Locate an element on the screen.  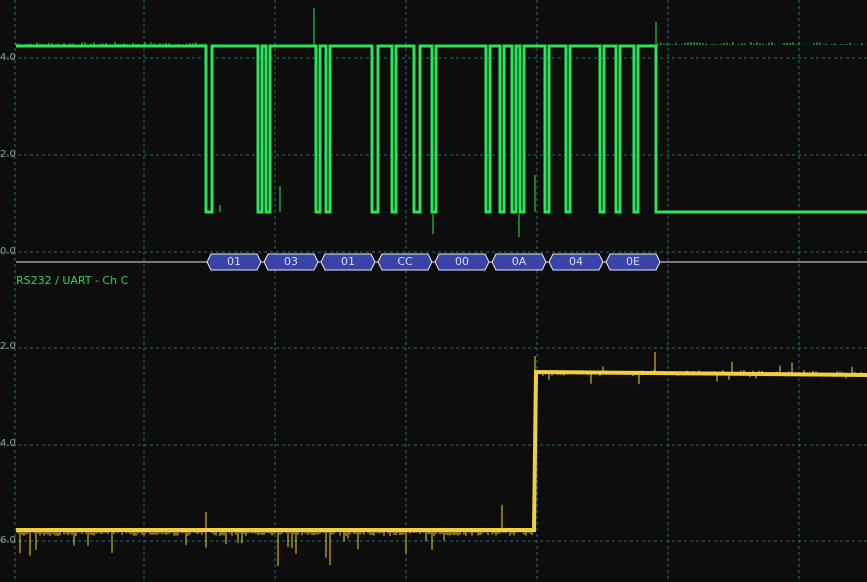
channel-a-y-label-4: 4.0 is located at coordinates (8, 57).